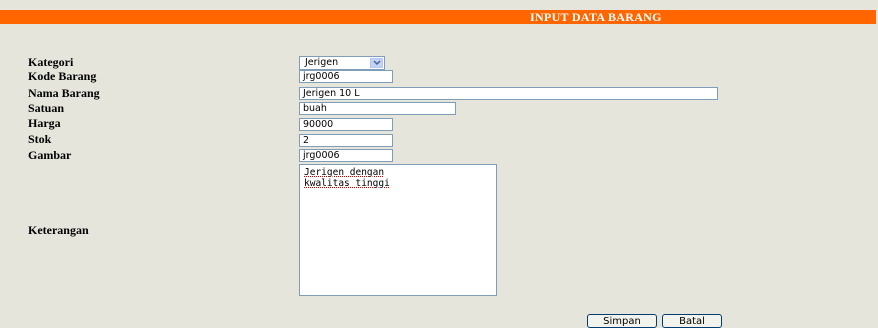  I want to click on simpan-button: Simpan, so click(622, 321).